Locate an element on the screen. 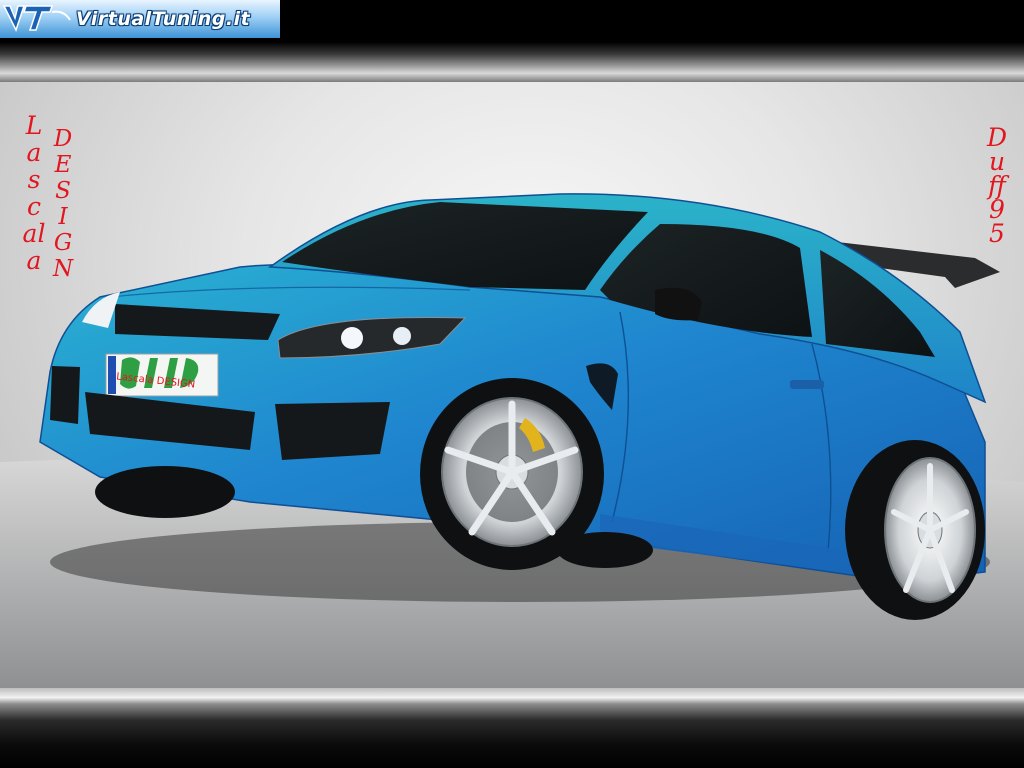 The width and height of the screenshot is (1024, 768). signature-lascala: Lascala is located at coordinates (34, 193).